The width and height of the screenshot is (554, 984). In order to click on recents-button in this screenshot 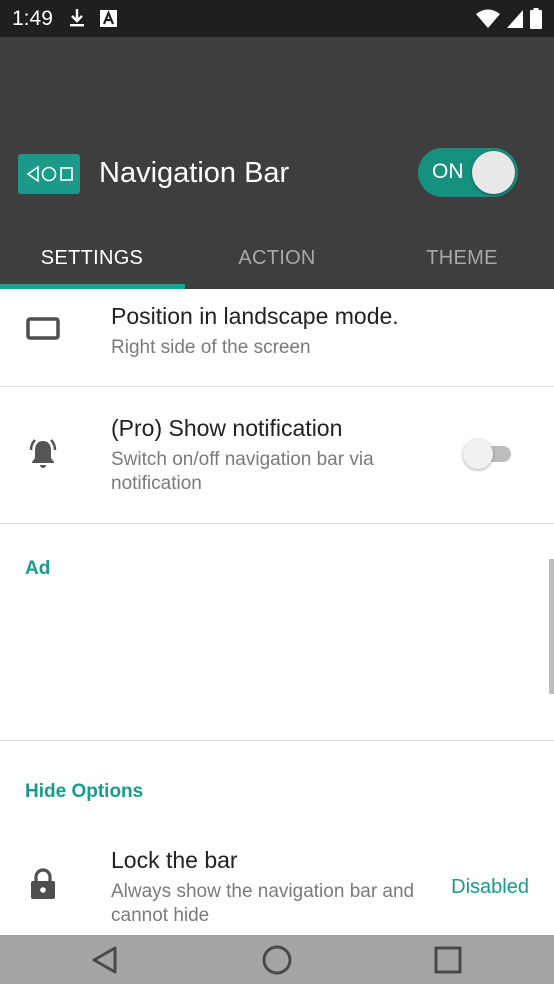, I will do `click(448, 960)`.